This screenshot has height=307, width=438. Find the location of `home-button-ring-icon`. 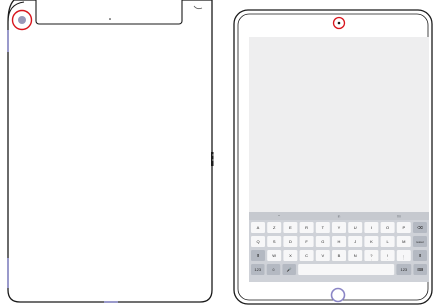

home-button-ring-icon is located at coordinates (338, 295).